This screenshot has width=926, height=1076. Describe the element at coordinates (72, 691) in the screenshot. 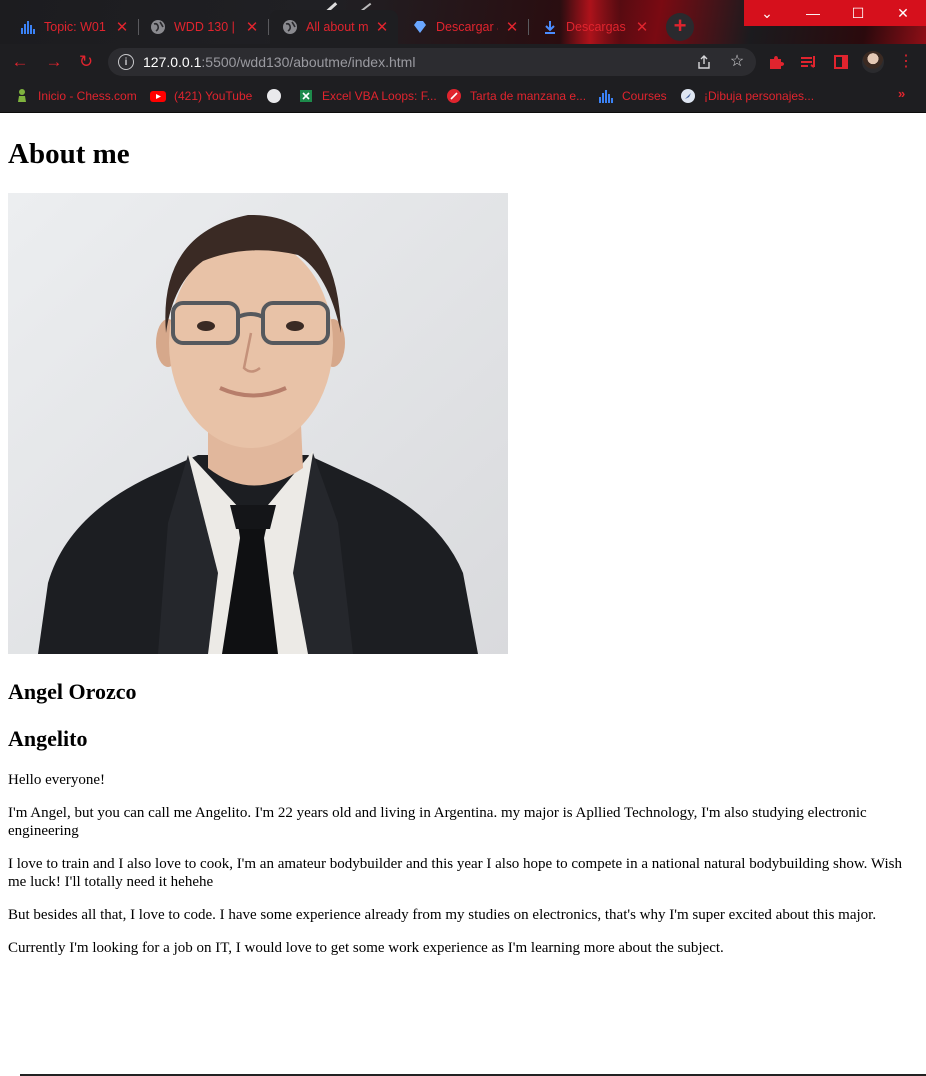

I see `author-name: Angel Orozco` at that location.